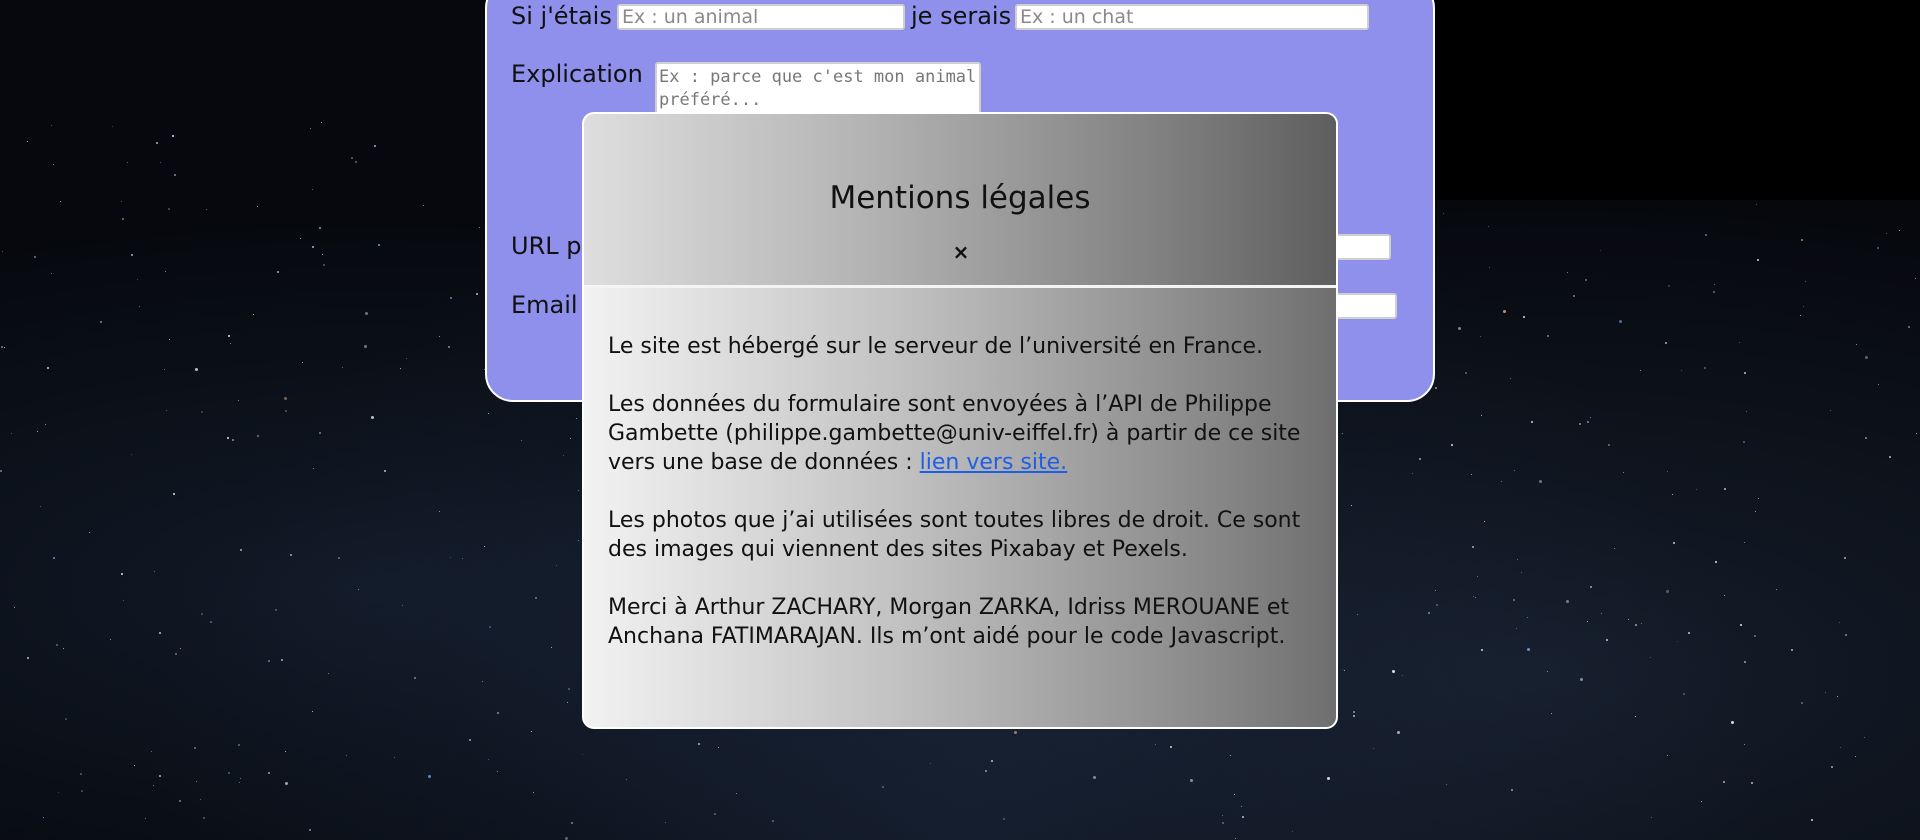 The width and height of the screenshot is (1920, 840). I want to click on je-serais-input, so click(1192, 17).